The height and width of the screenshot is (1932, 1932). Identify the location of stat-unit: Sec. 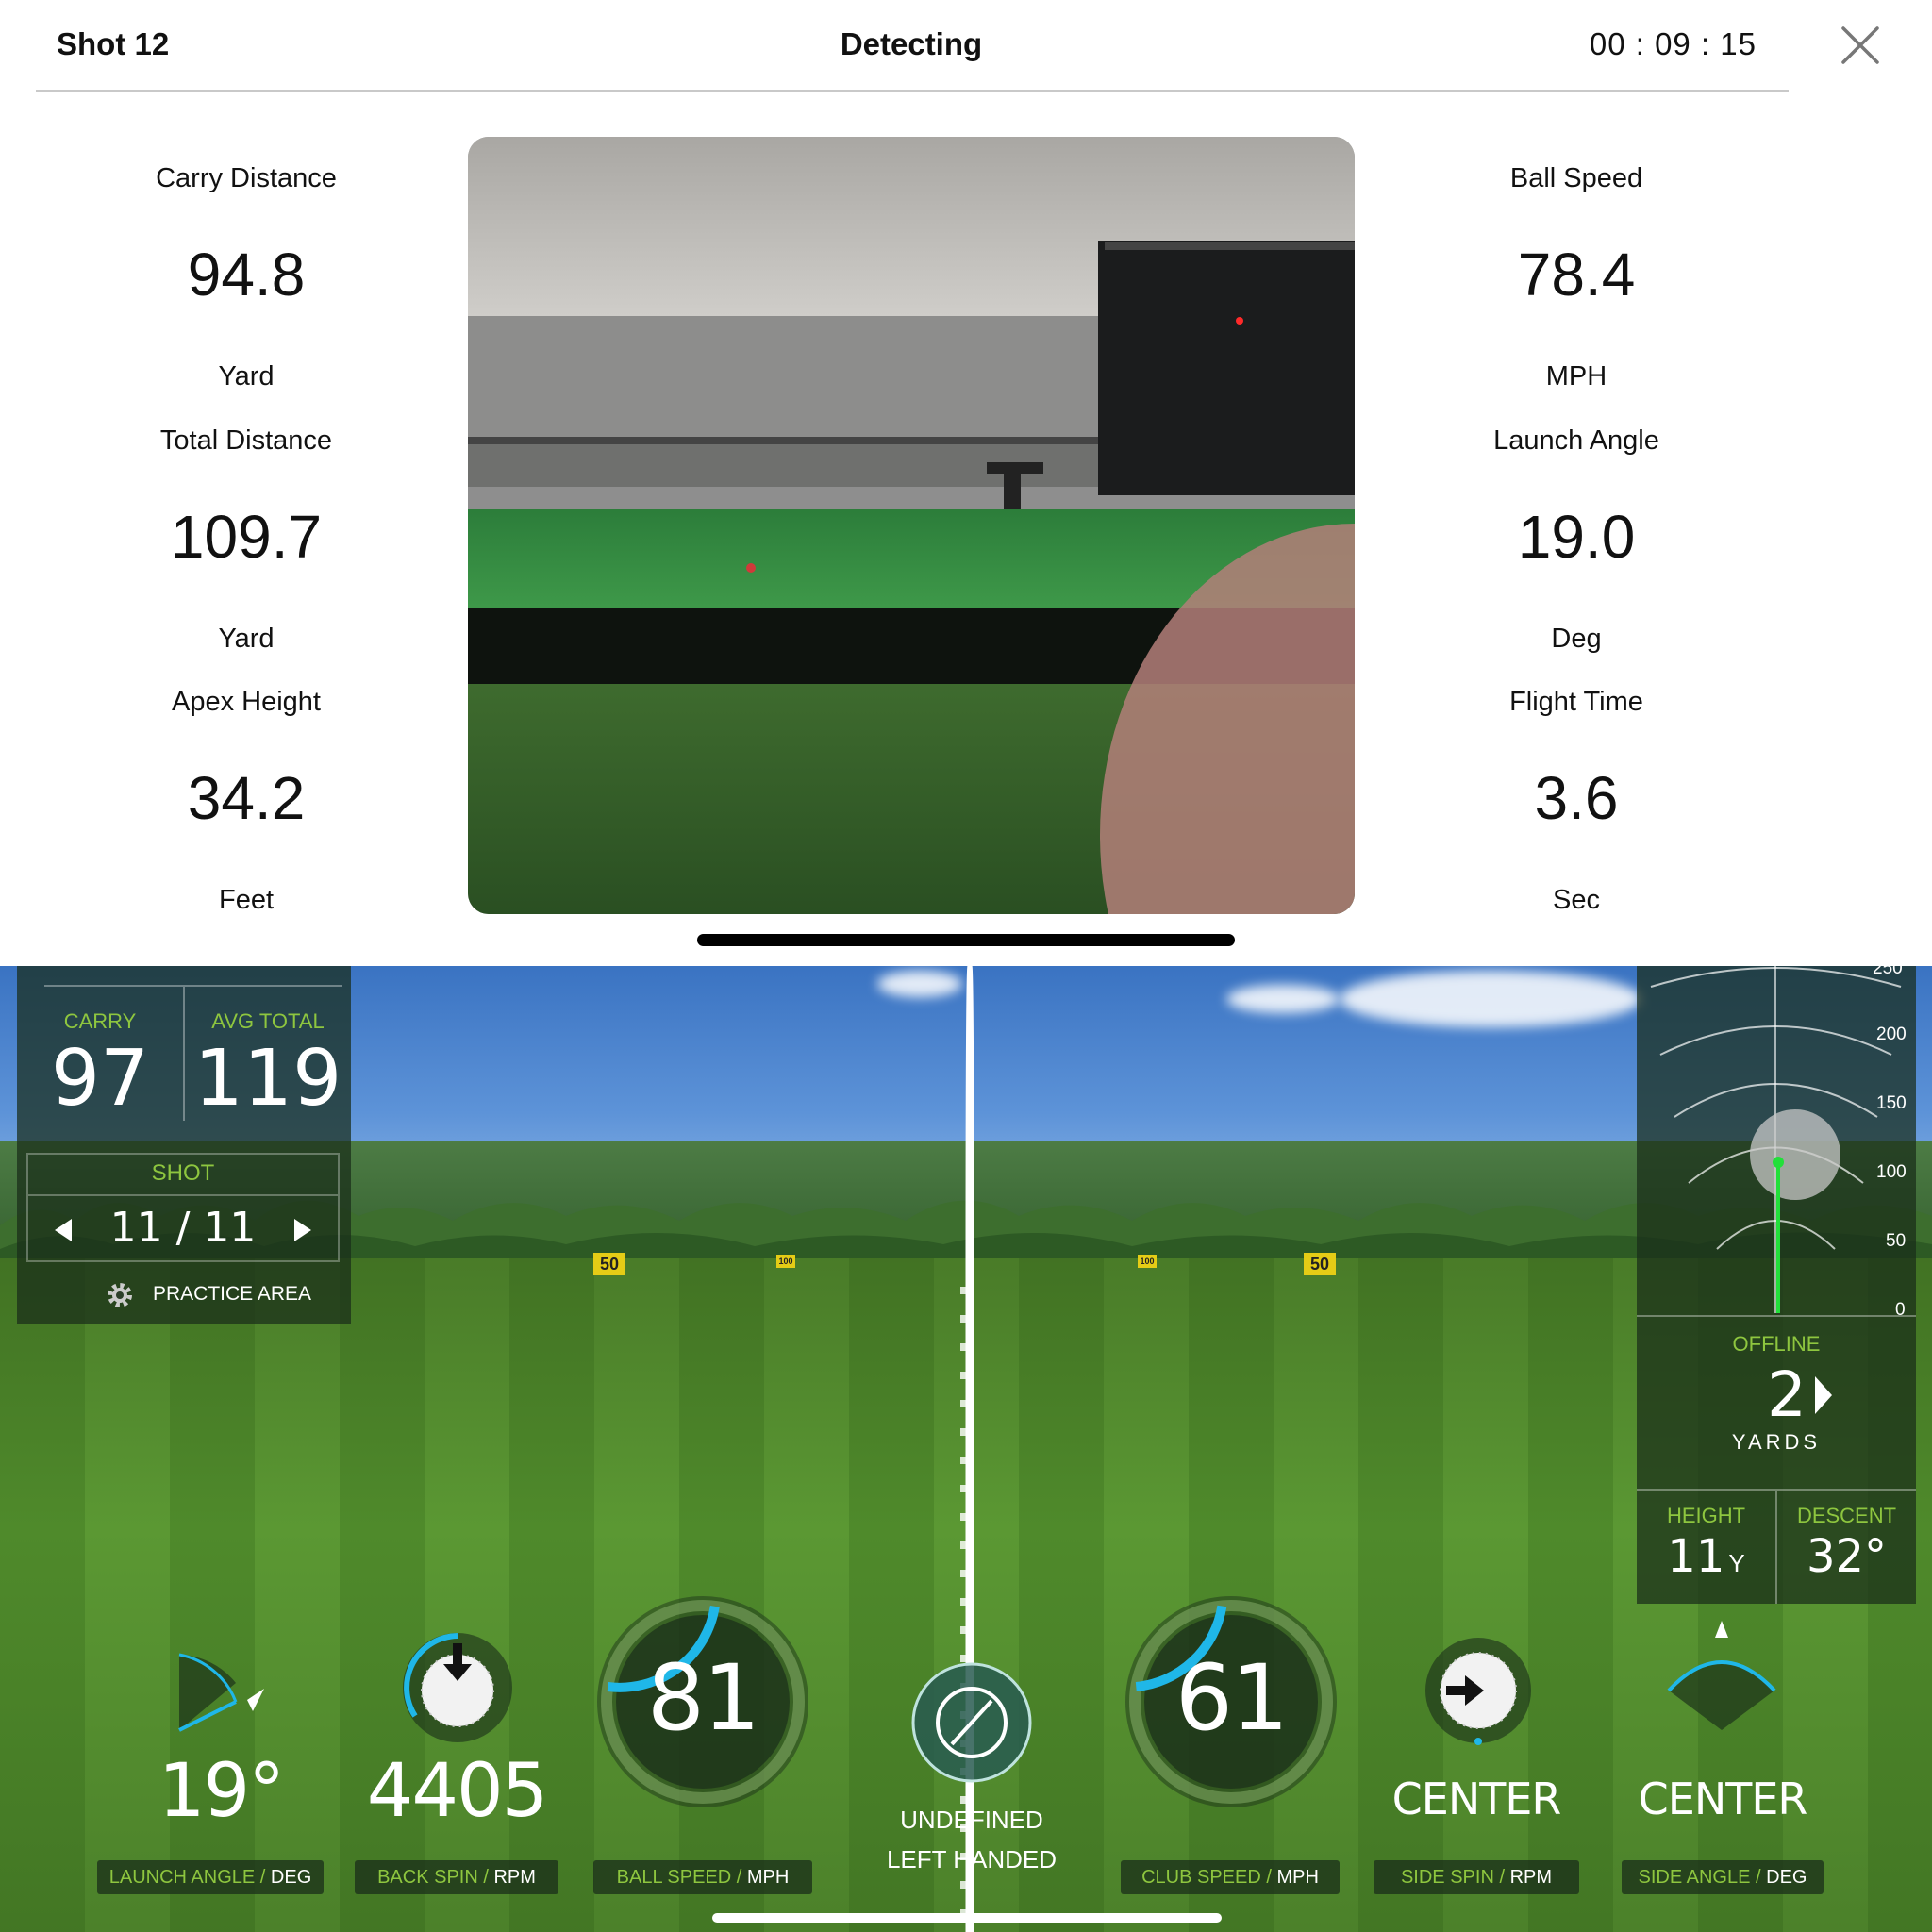
(1576, 900).